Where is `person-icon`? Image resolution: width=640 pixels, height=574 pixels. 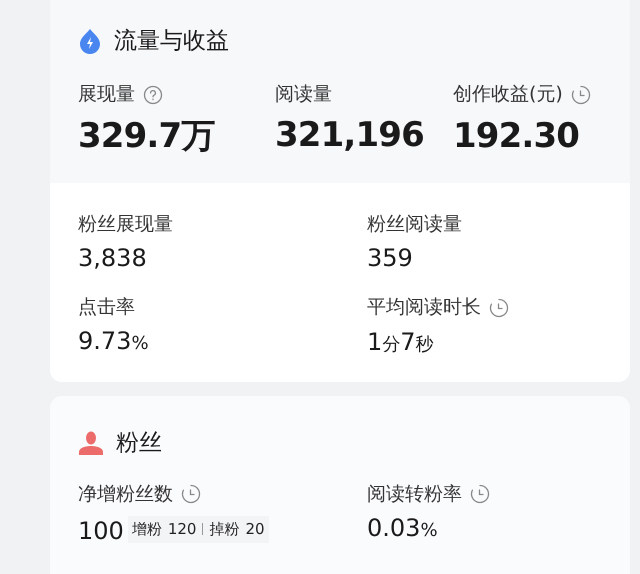 person-icon is located at coordinates (91, 443).